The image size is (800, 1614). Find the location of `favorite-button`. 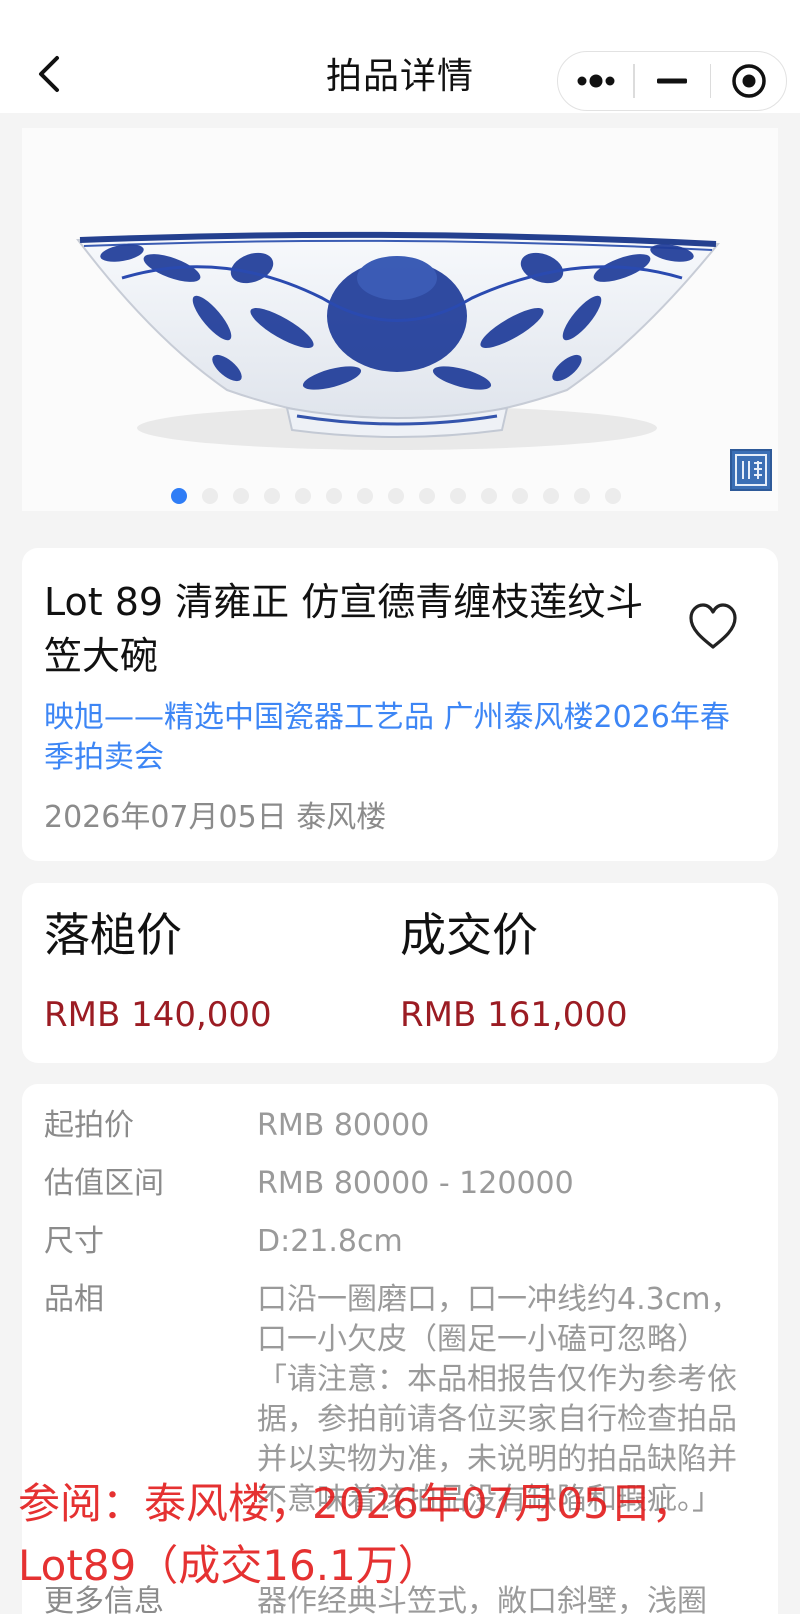

favorite-button is located at coordinates (713, 627).